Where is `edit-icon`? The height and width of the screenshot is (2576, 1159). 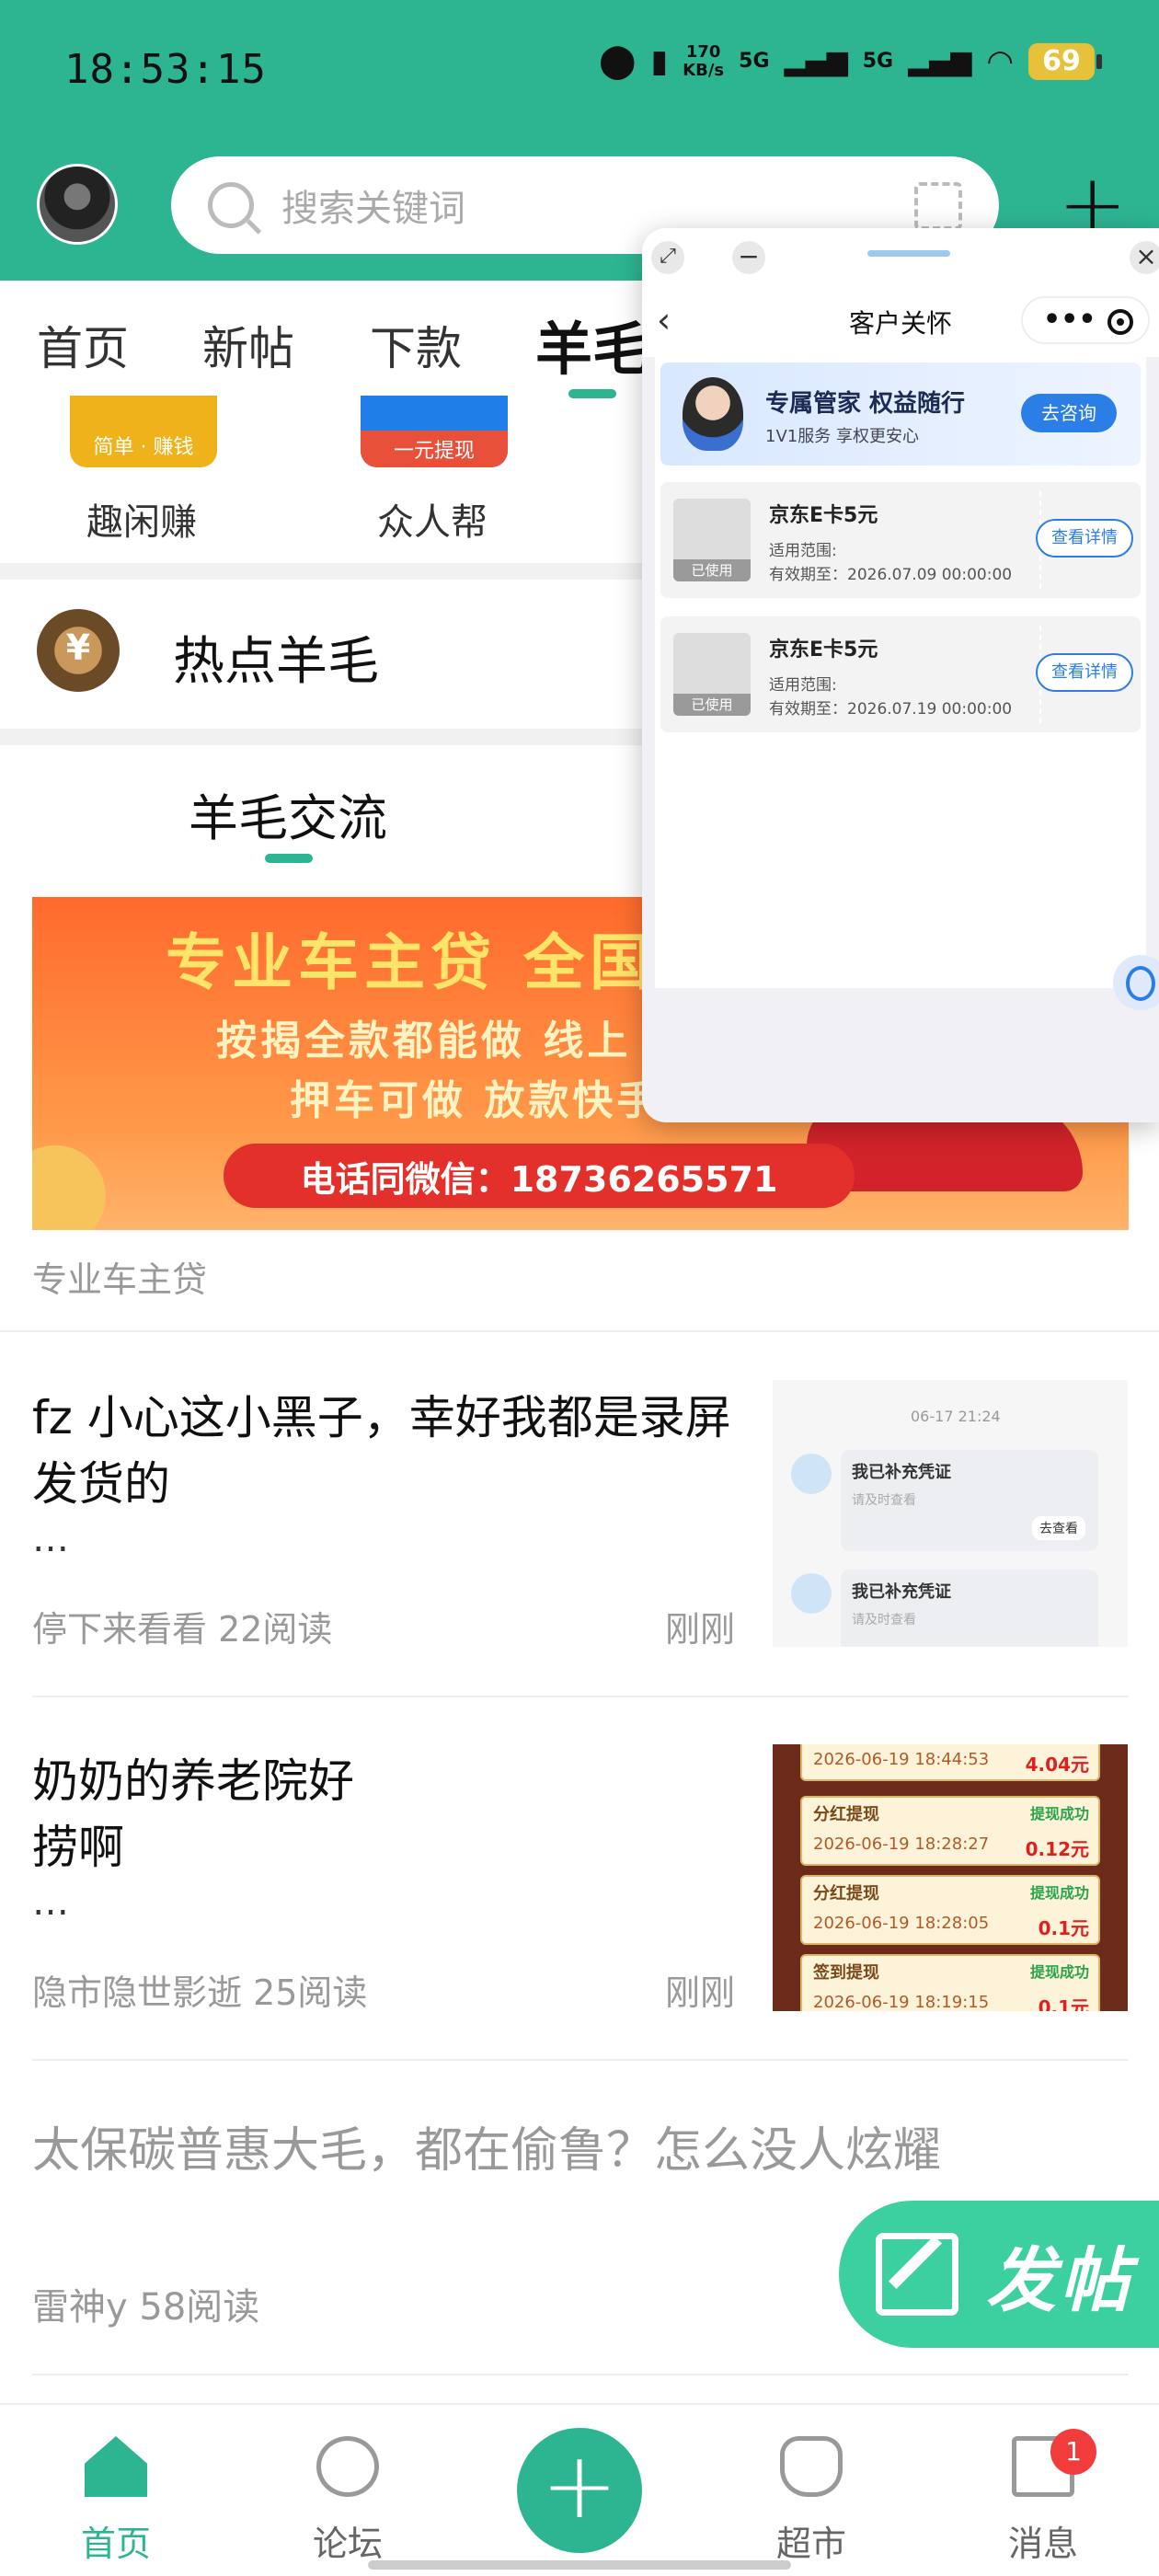 edit-icon is located at coordinates (917, 2274).